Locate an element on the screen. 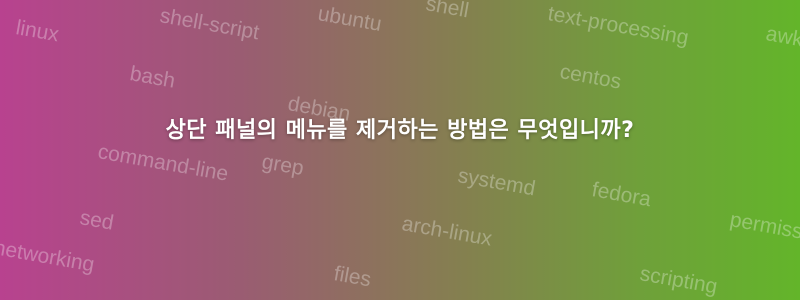 Image resolution: width=800 pixels, height=300 pixels. tag-scripting: scripting is located at coordinates (679, 280).